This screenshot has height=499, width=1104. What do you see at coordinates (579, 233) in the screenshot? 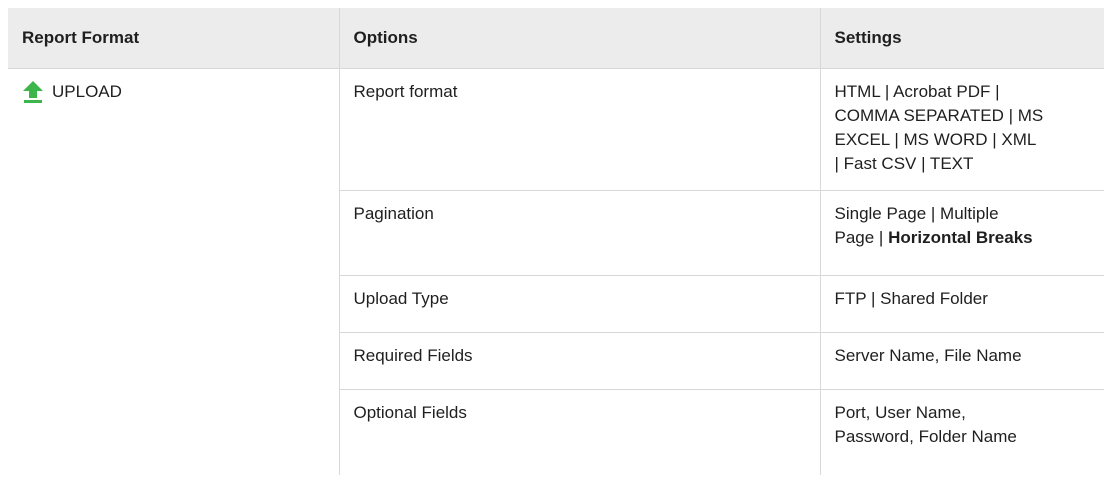
I see `option-cell: Pagination` at bounding box center [579, 233].